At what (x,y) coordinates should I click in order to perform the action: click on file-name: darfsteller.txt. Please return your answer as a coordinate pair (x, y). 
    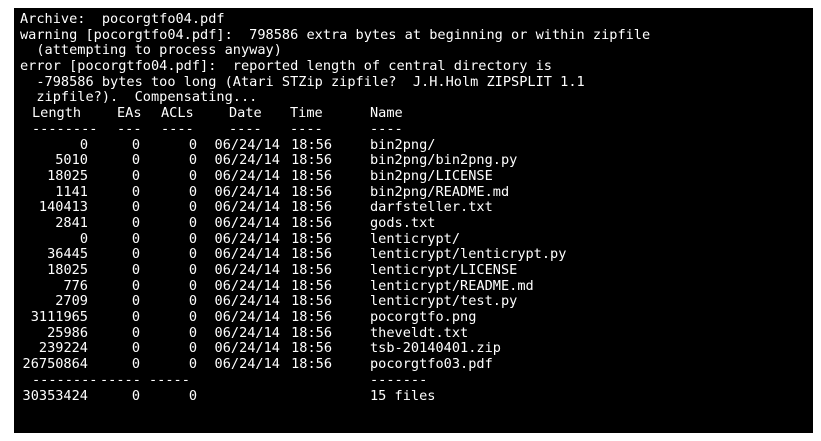
    Looking at the image, I should click on (431, 207).